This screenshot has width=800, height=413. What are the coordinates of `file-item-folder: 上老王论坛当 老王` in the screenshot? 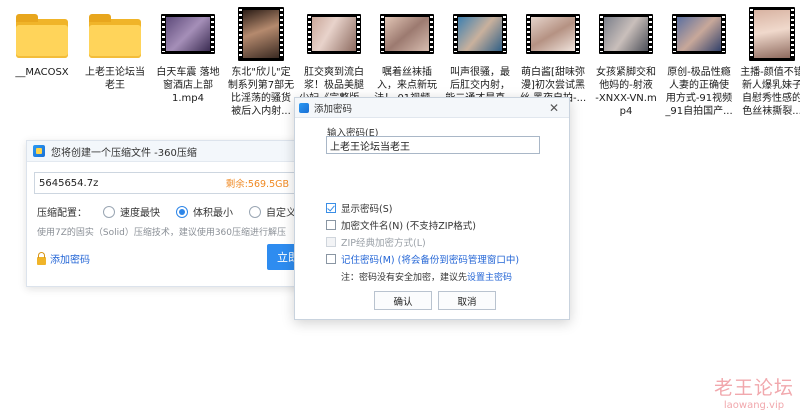 It's located at (115, 47).